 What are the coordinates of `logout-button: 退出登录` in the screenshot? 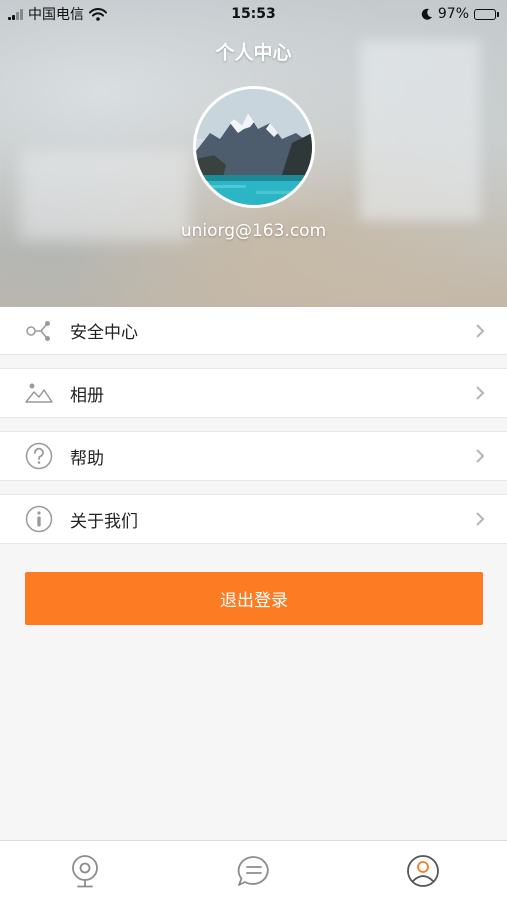 It's located at (254, 598).